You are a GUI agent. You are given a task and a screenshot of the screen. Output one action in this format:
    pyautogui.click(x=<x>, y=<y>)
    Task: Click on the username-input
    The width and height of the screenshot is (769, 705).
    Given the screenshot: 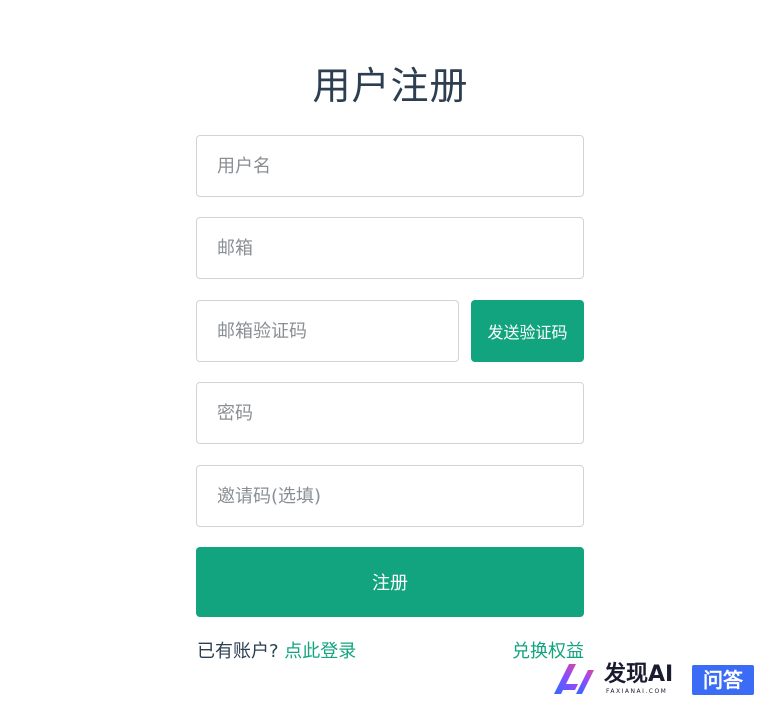 What is the action you would take?
    pyautogui.click(x=390, y=166)
    